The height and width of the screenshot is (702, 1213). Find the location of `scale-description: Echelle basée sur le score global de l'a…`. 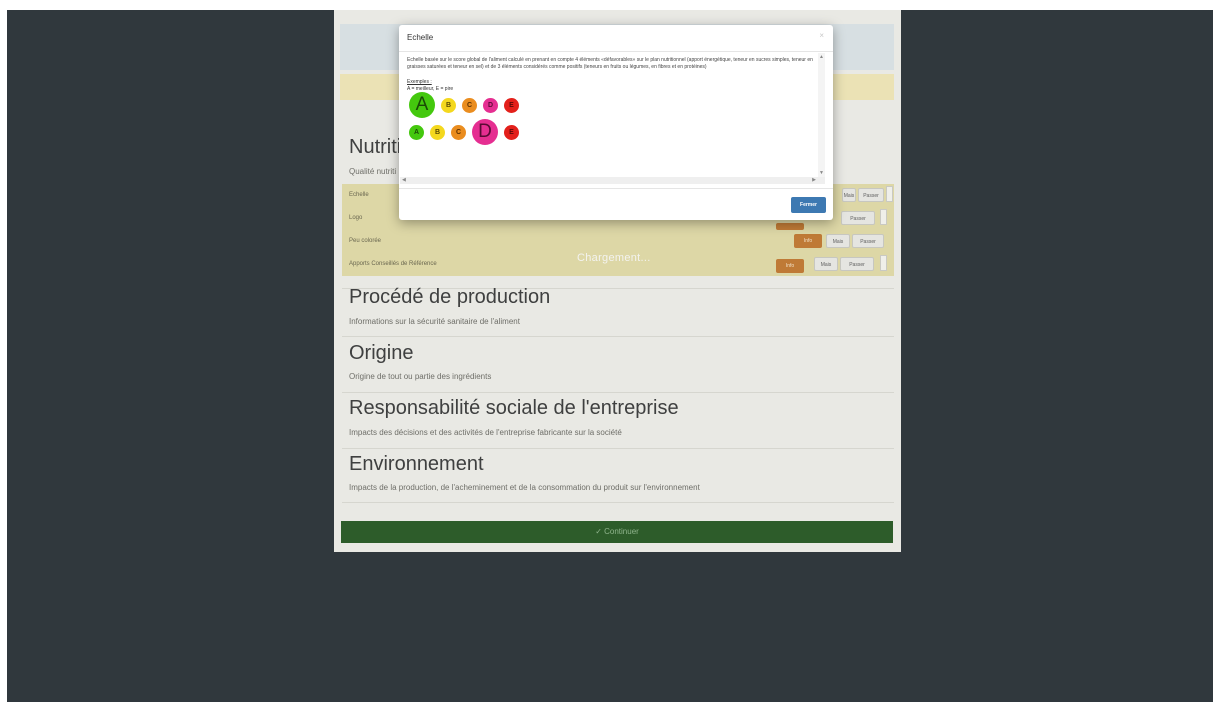

scale-description: Echelle basée sur le score global de l'a… is located at coordinates (610, 63).